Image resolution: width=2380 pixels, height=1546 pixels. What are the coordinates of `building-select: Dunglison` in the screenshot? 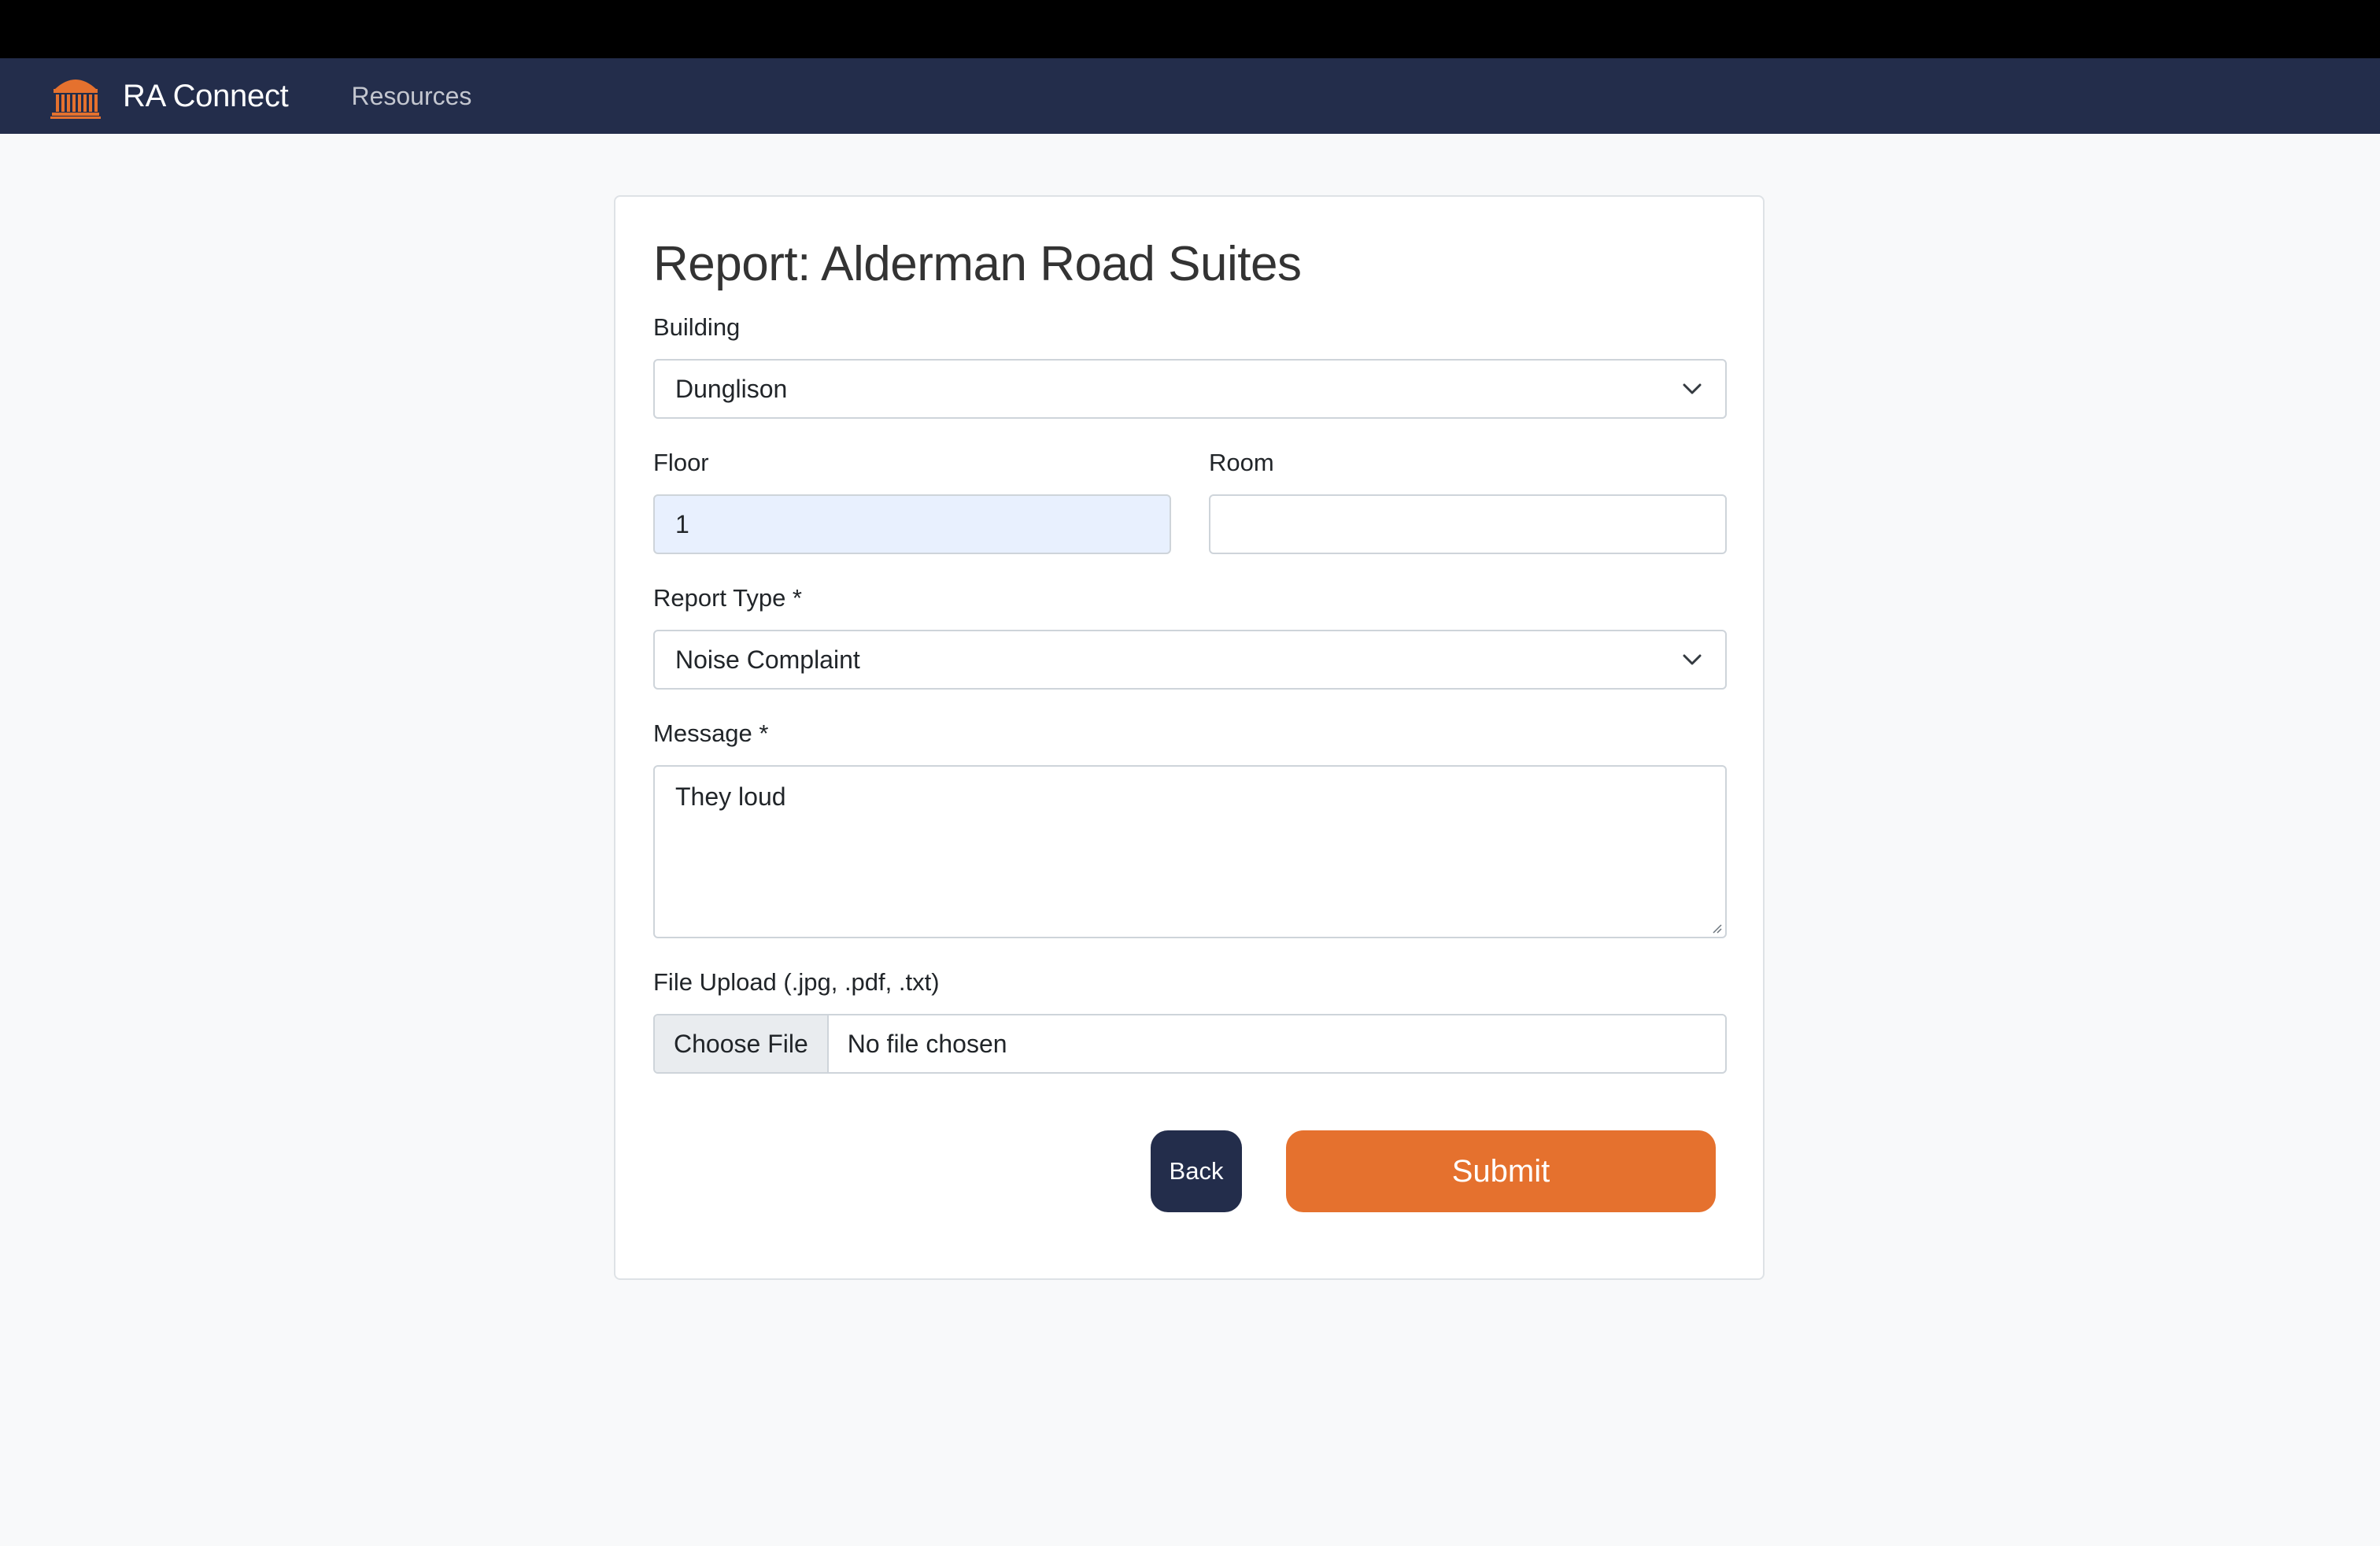 It's located at (1190, 389).